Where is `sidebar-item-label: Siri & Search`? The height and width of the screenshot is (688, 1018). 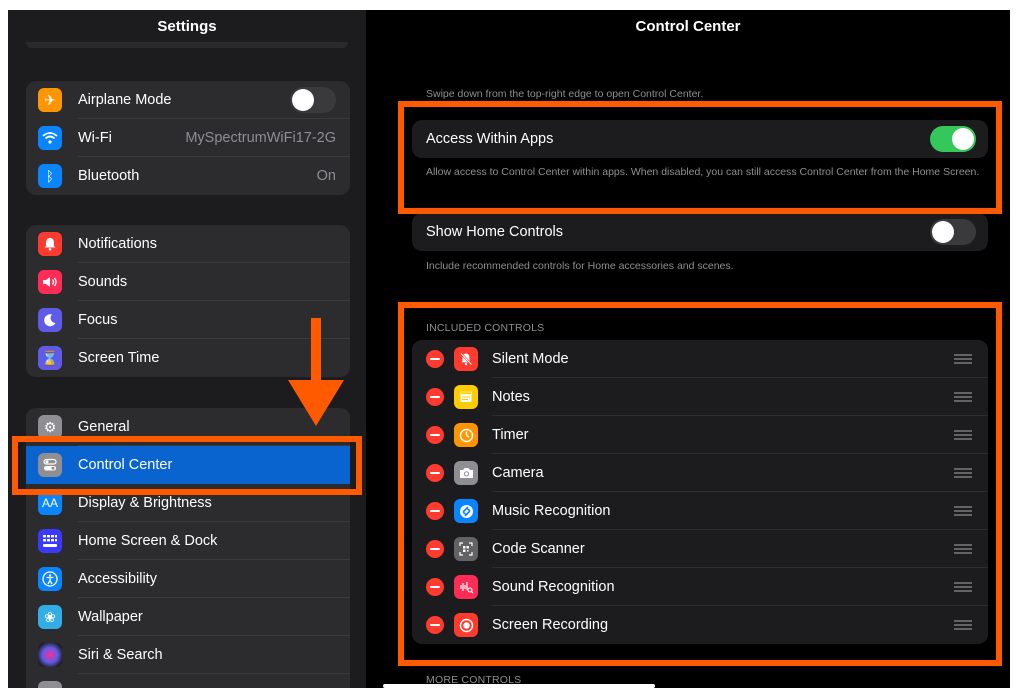
sidebar-item-label: Siri & Search is located at coordinates (120, 655).